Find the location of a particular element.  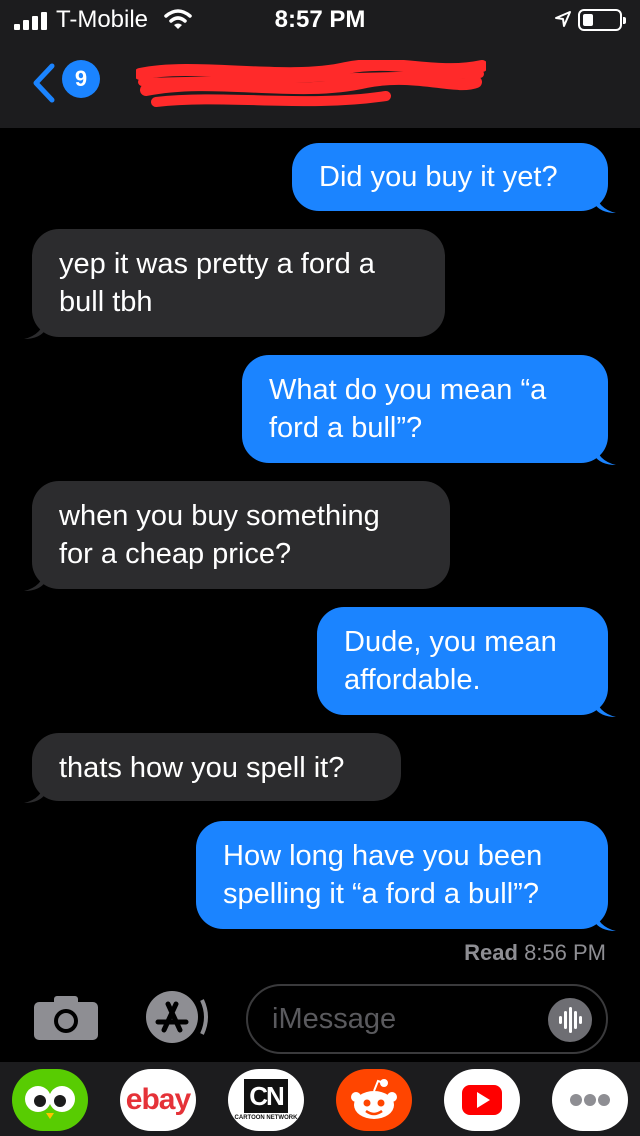

youtube-icon is located at coordinates (482, 1100).